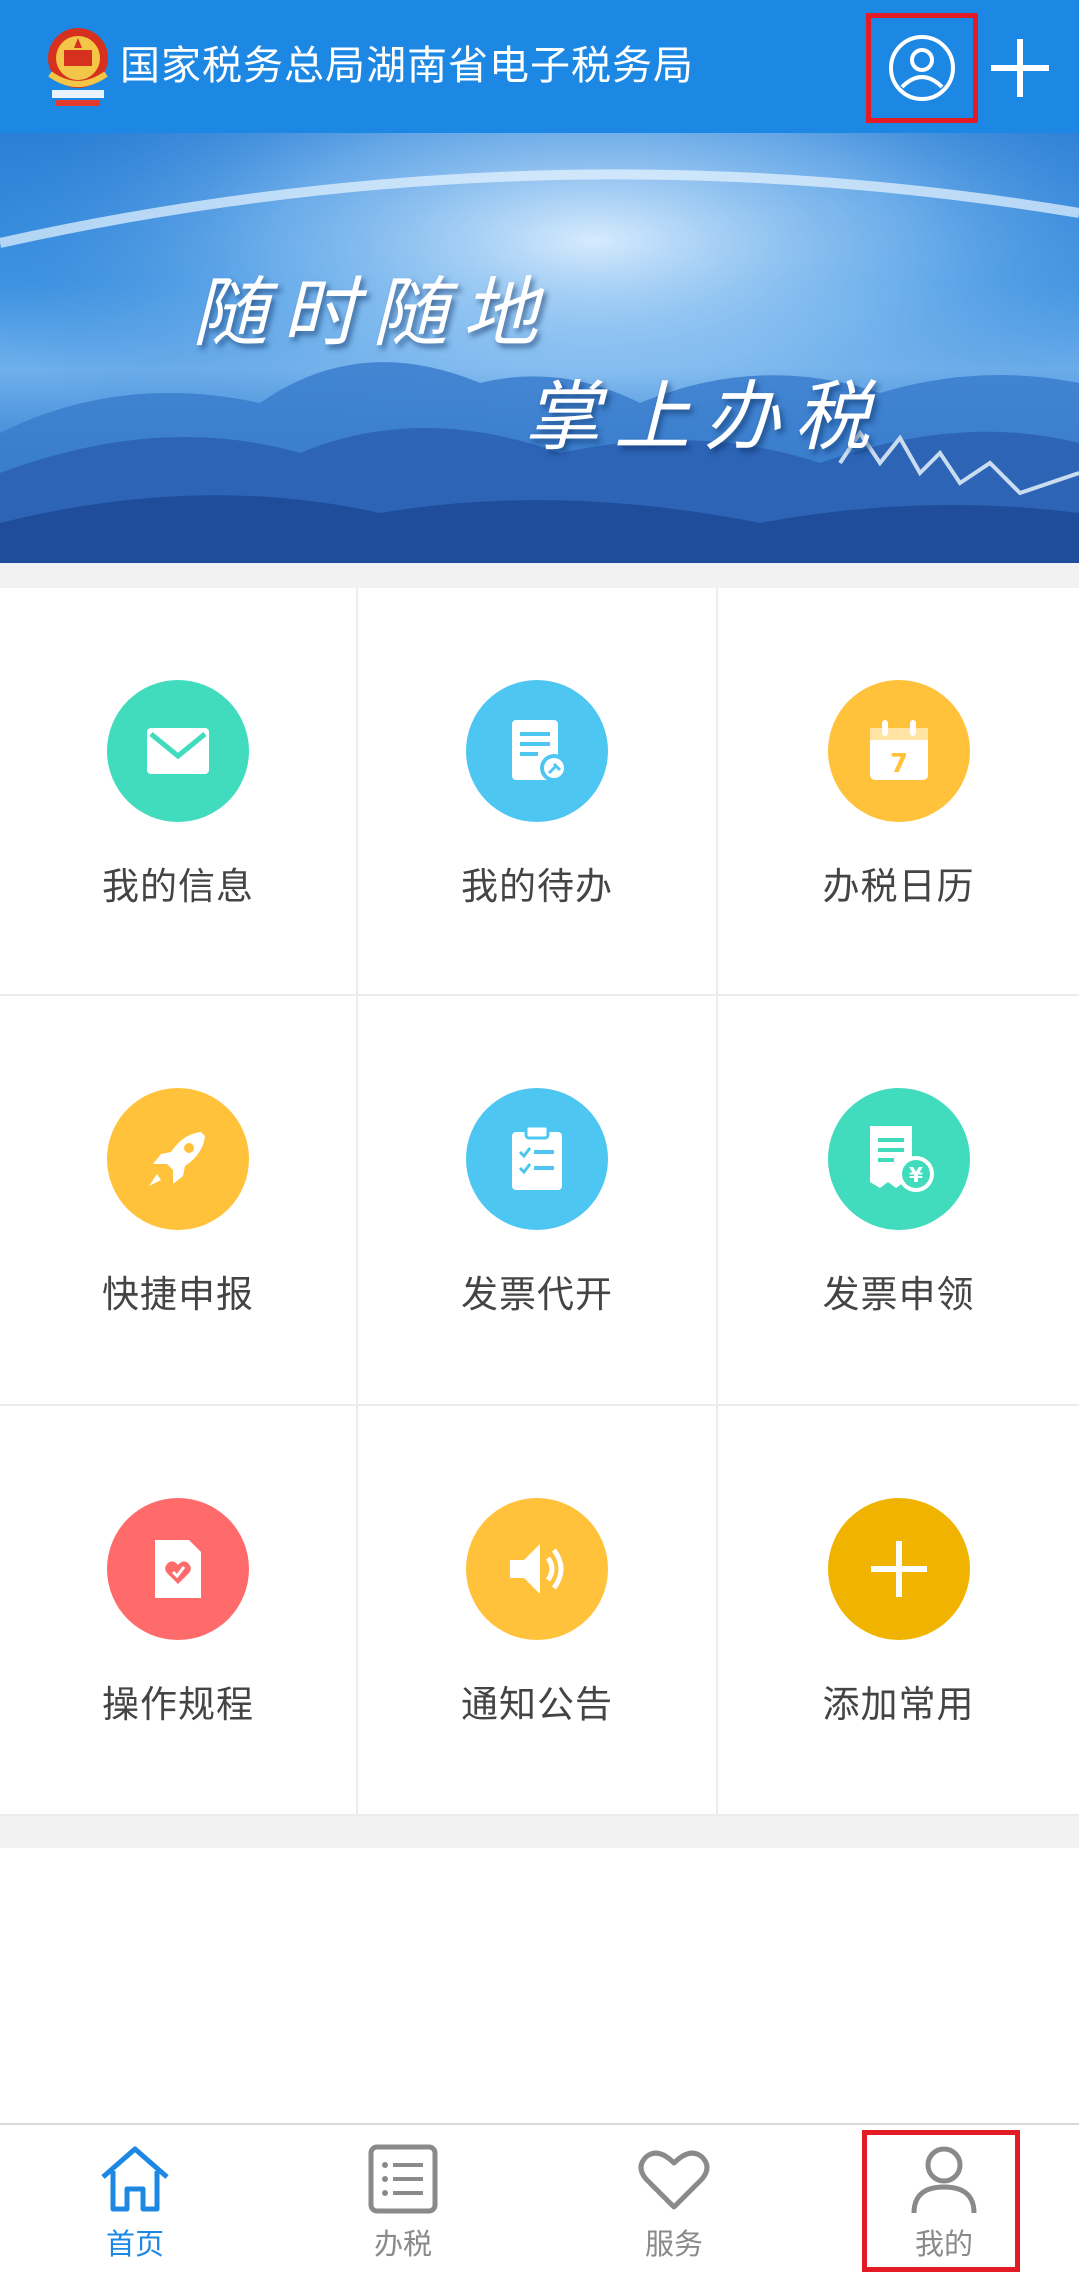 The image size is (1079, 2275). I want to click on grid-item-invoice-issue: 发票代开, so click(538, 1201).